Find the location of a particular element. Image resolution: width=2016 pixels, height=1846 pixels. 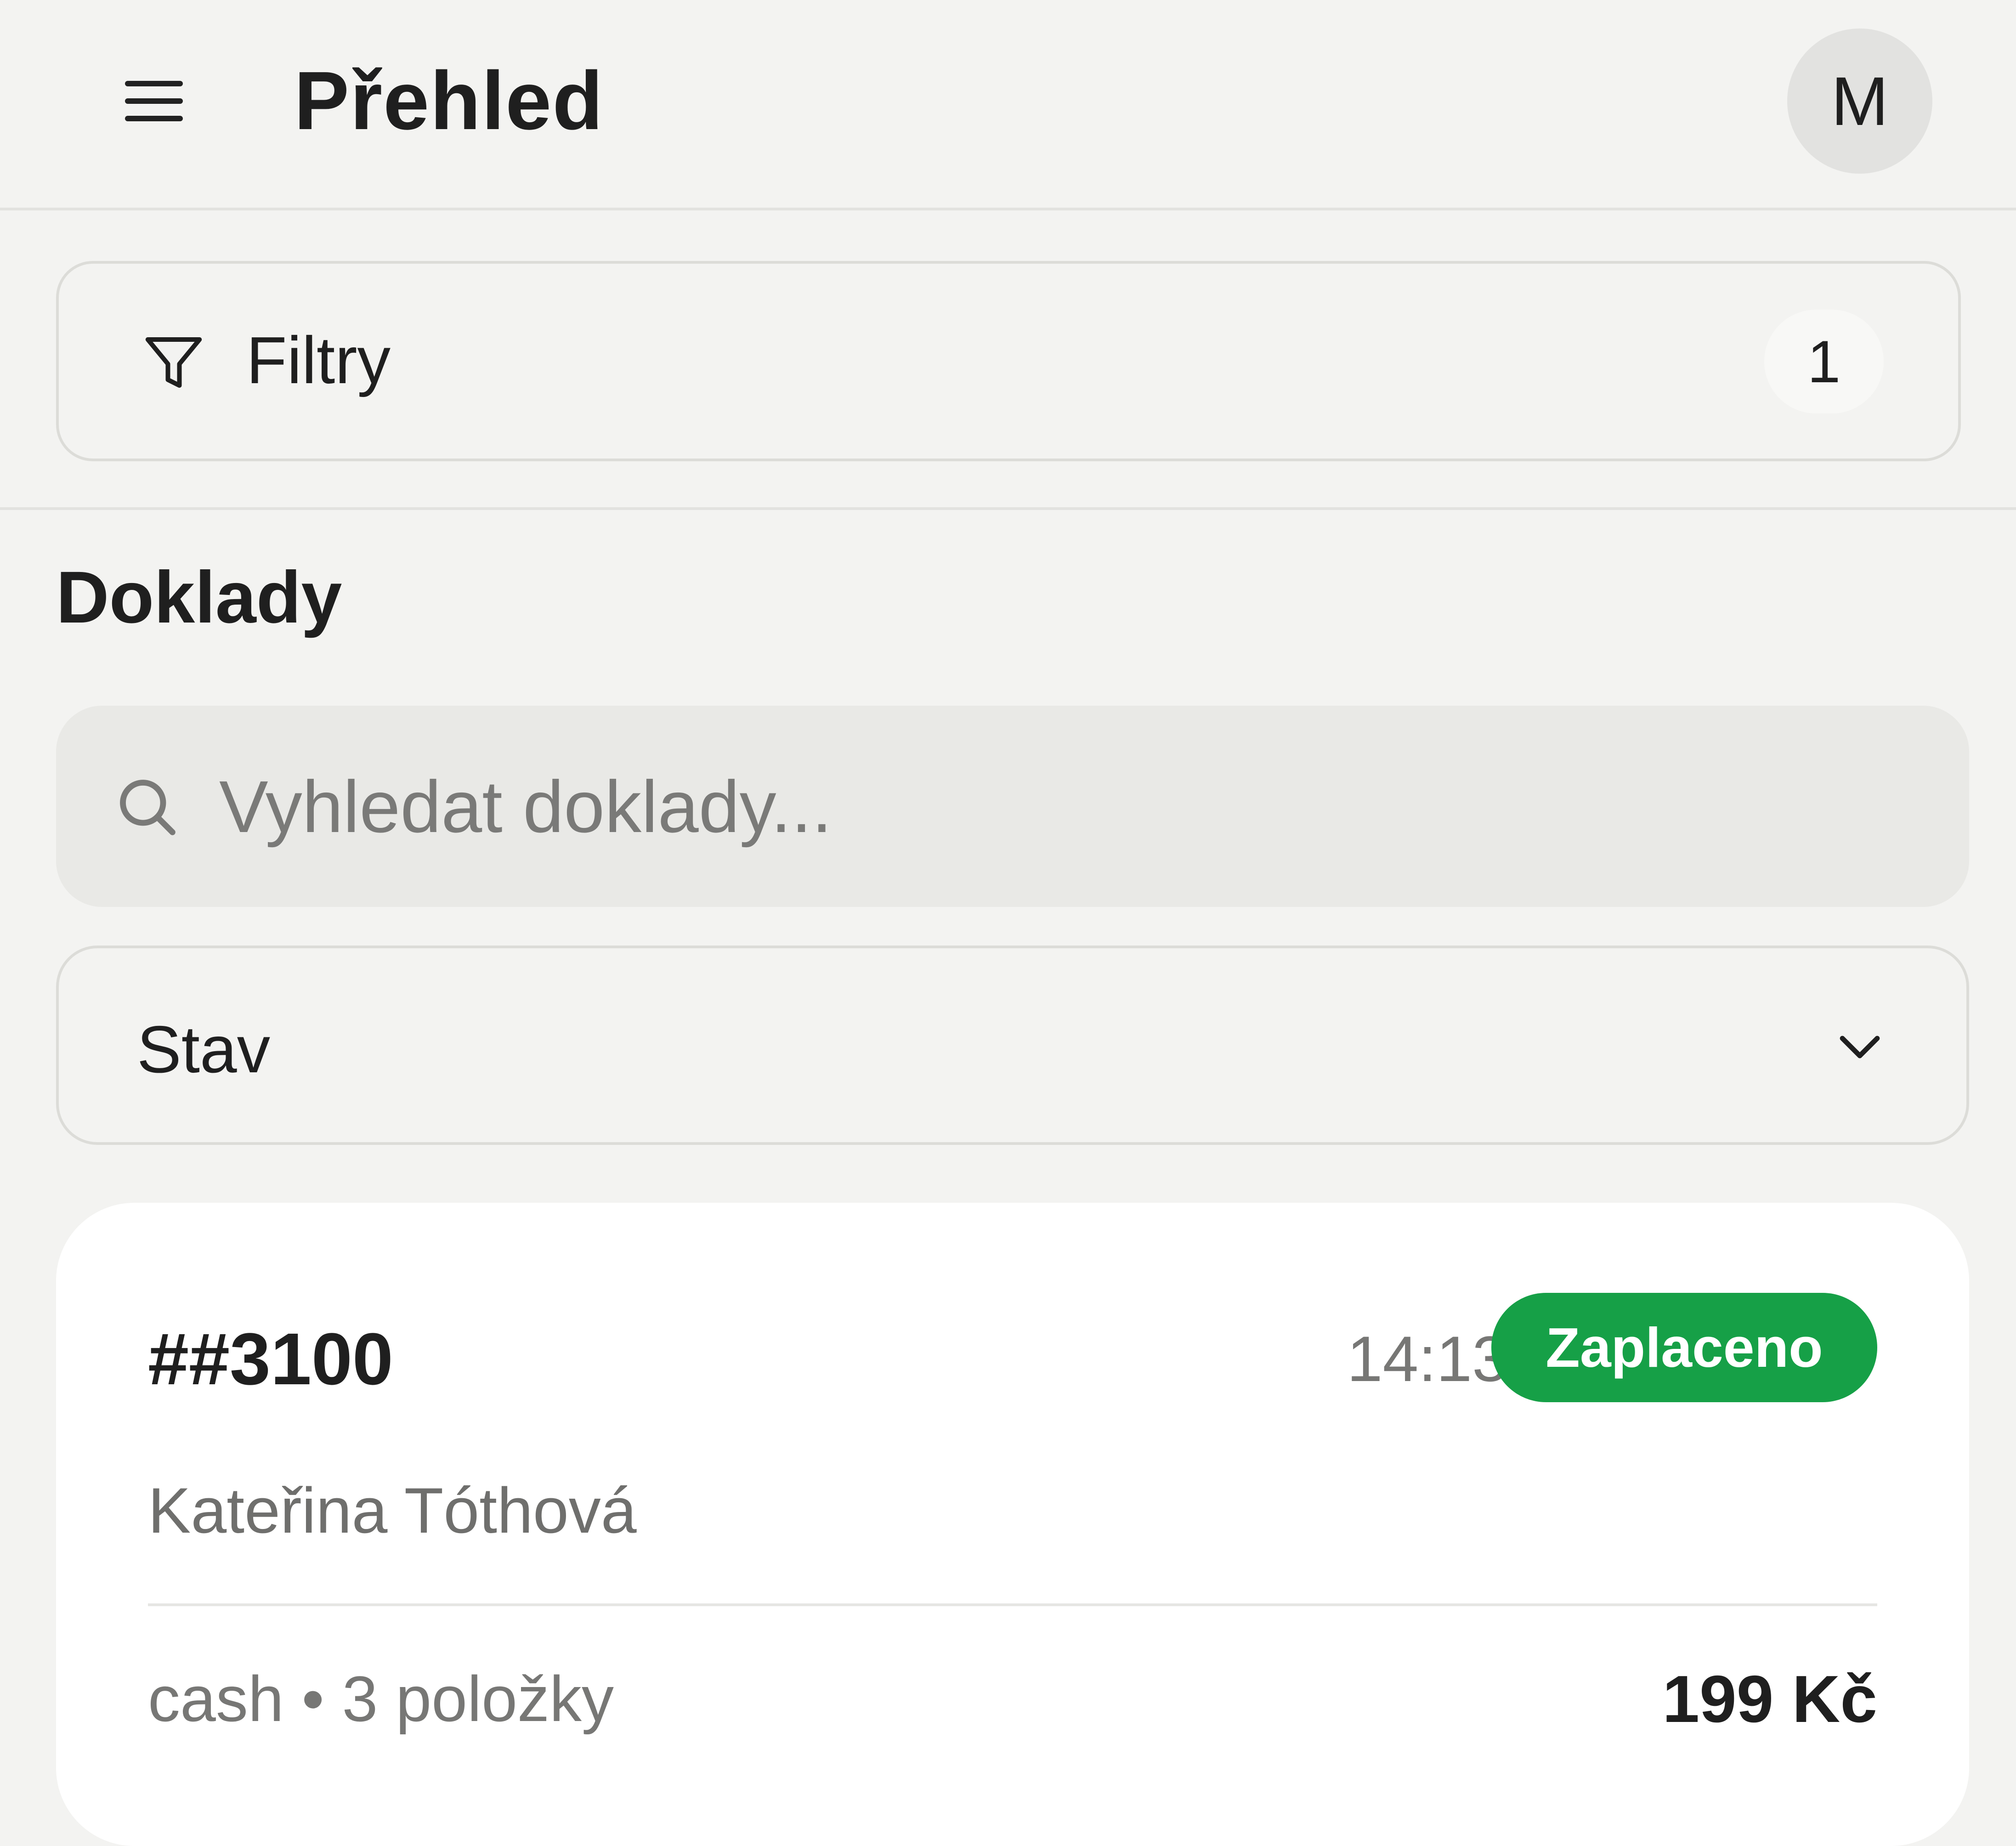

document-number: ##3100 is located at coordinates (270, 1359).